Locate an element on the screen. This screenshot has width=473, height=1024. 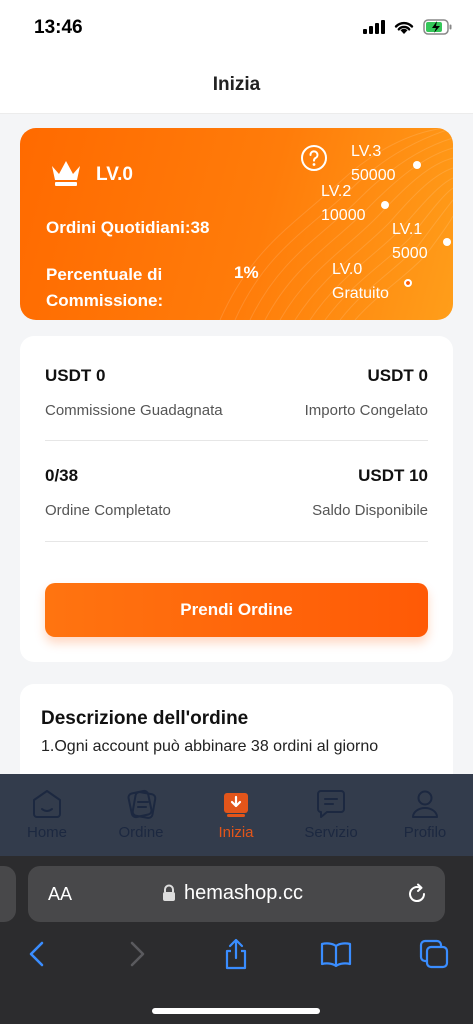
tier-lv1: LV.1 5000 is located at coordinates (410, 242).